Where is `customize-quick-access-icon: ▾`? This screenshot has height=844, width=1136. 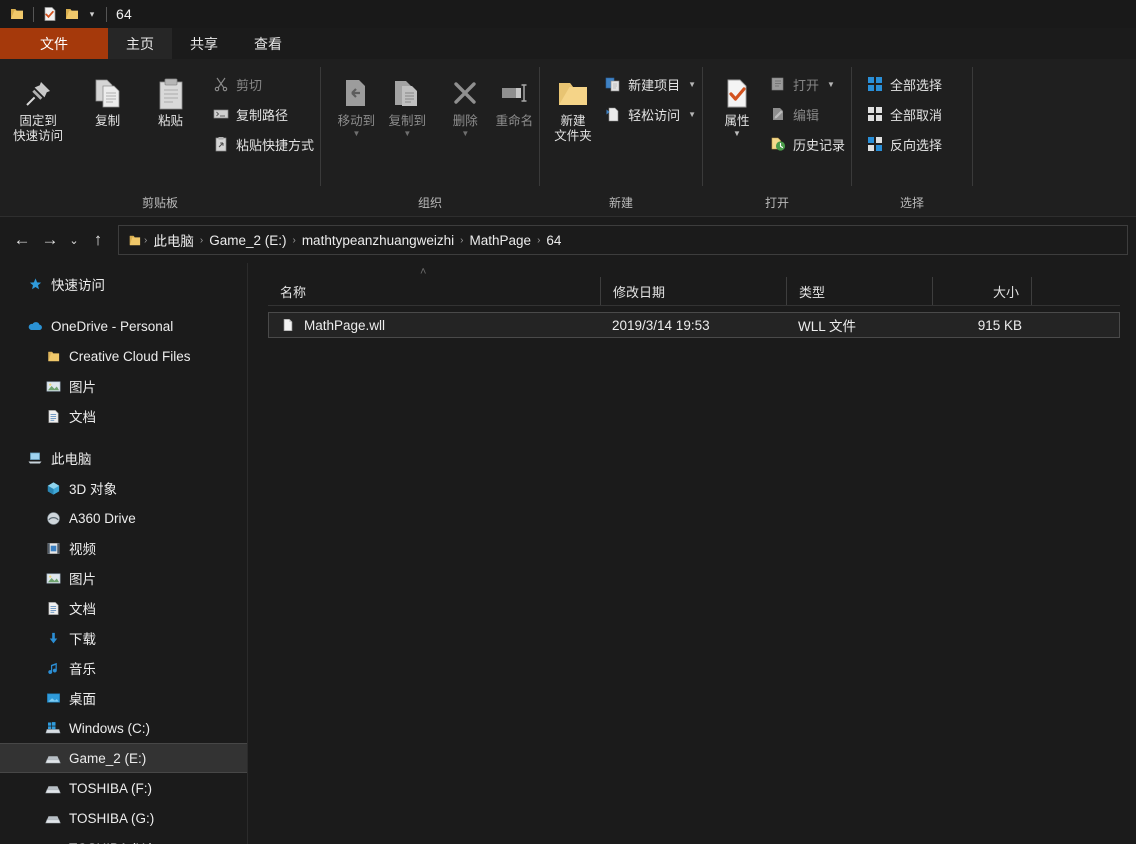 customize-quick-access-icon: ▾ is located at coordinates (92, 14).